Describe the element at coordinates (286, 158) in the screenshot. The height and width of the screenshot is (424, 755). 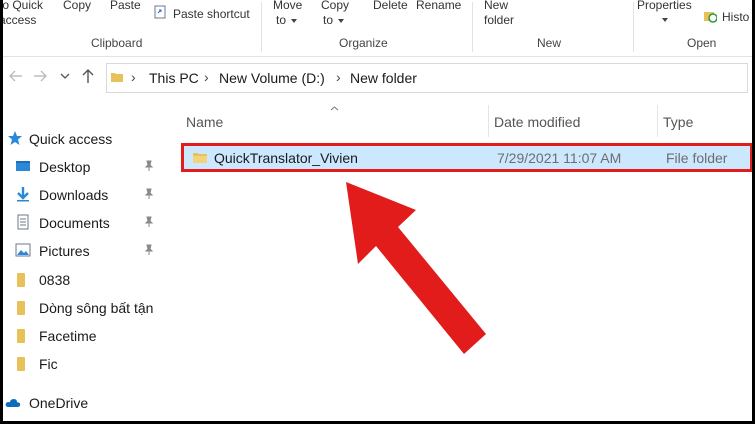
I see `file-name: QuickTranslator_Vivien` at that location.